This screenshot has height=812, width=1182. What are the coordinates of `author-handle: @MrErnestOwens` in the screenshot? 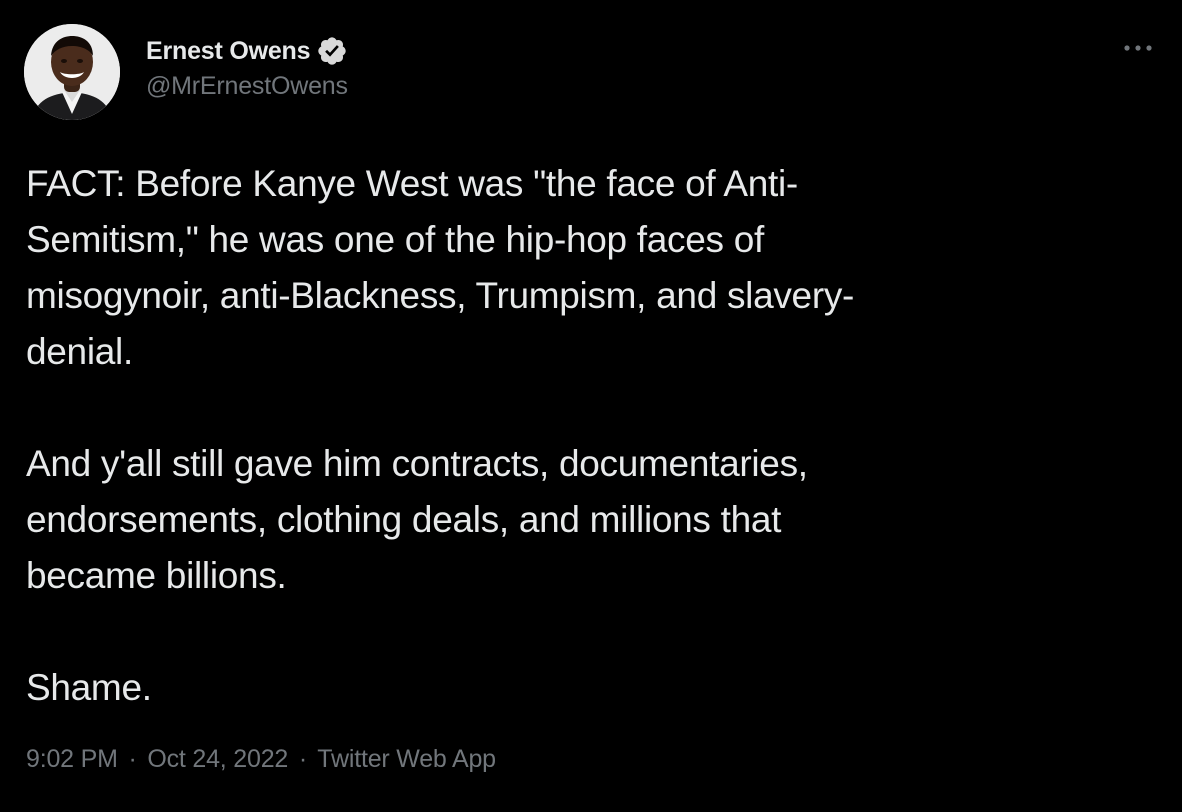 It's located at (247, 86).